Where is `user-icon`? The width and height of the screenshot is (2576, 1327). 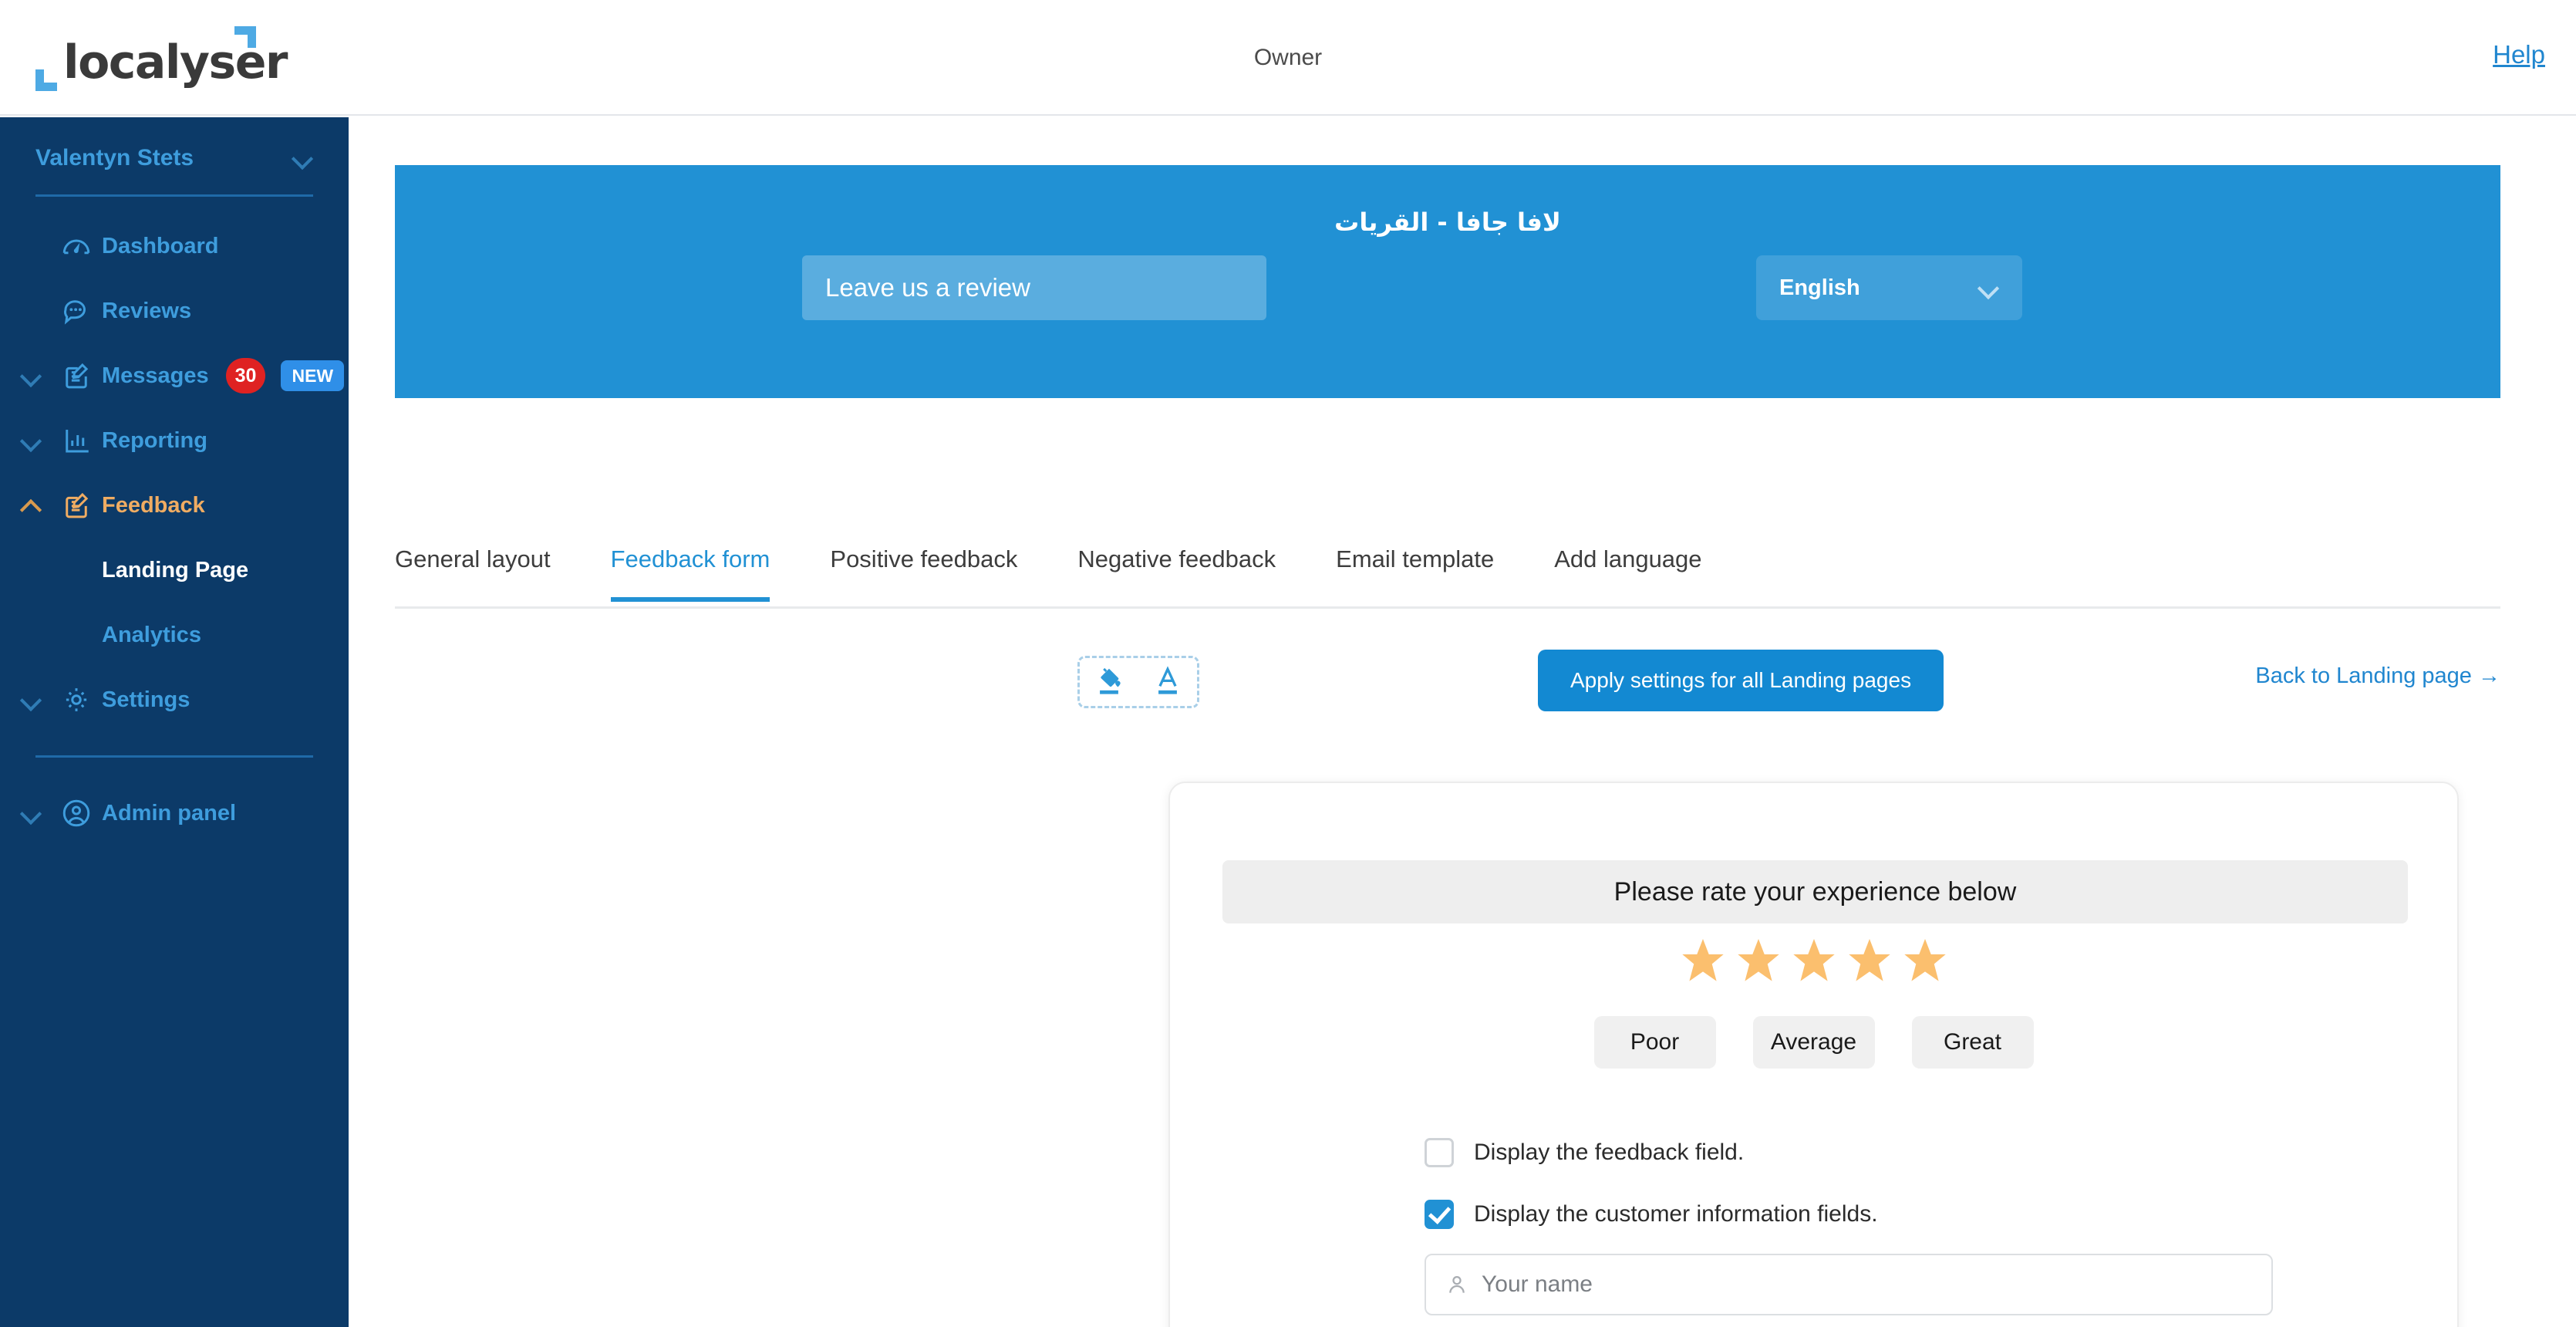 user-icon is located at coordinates (1457, 1284).